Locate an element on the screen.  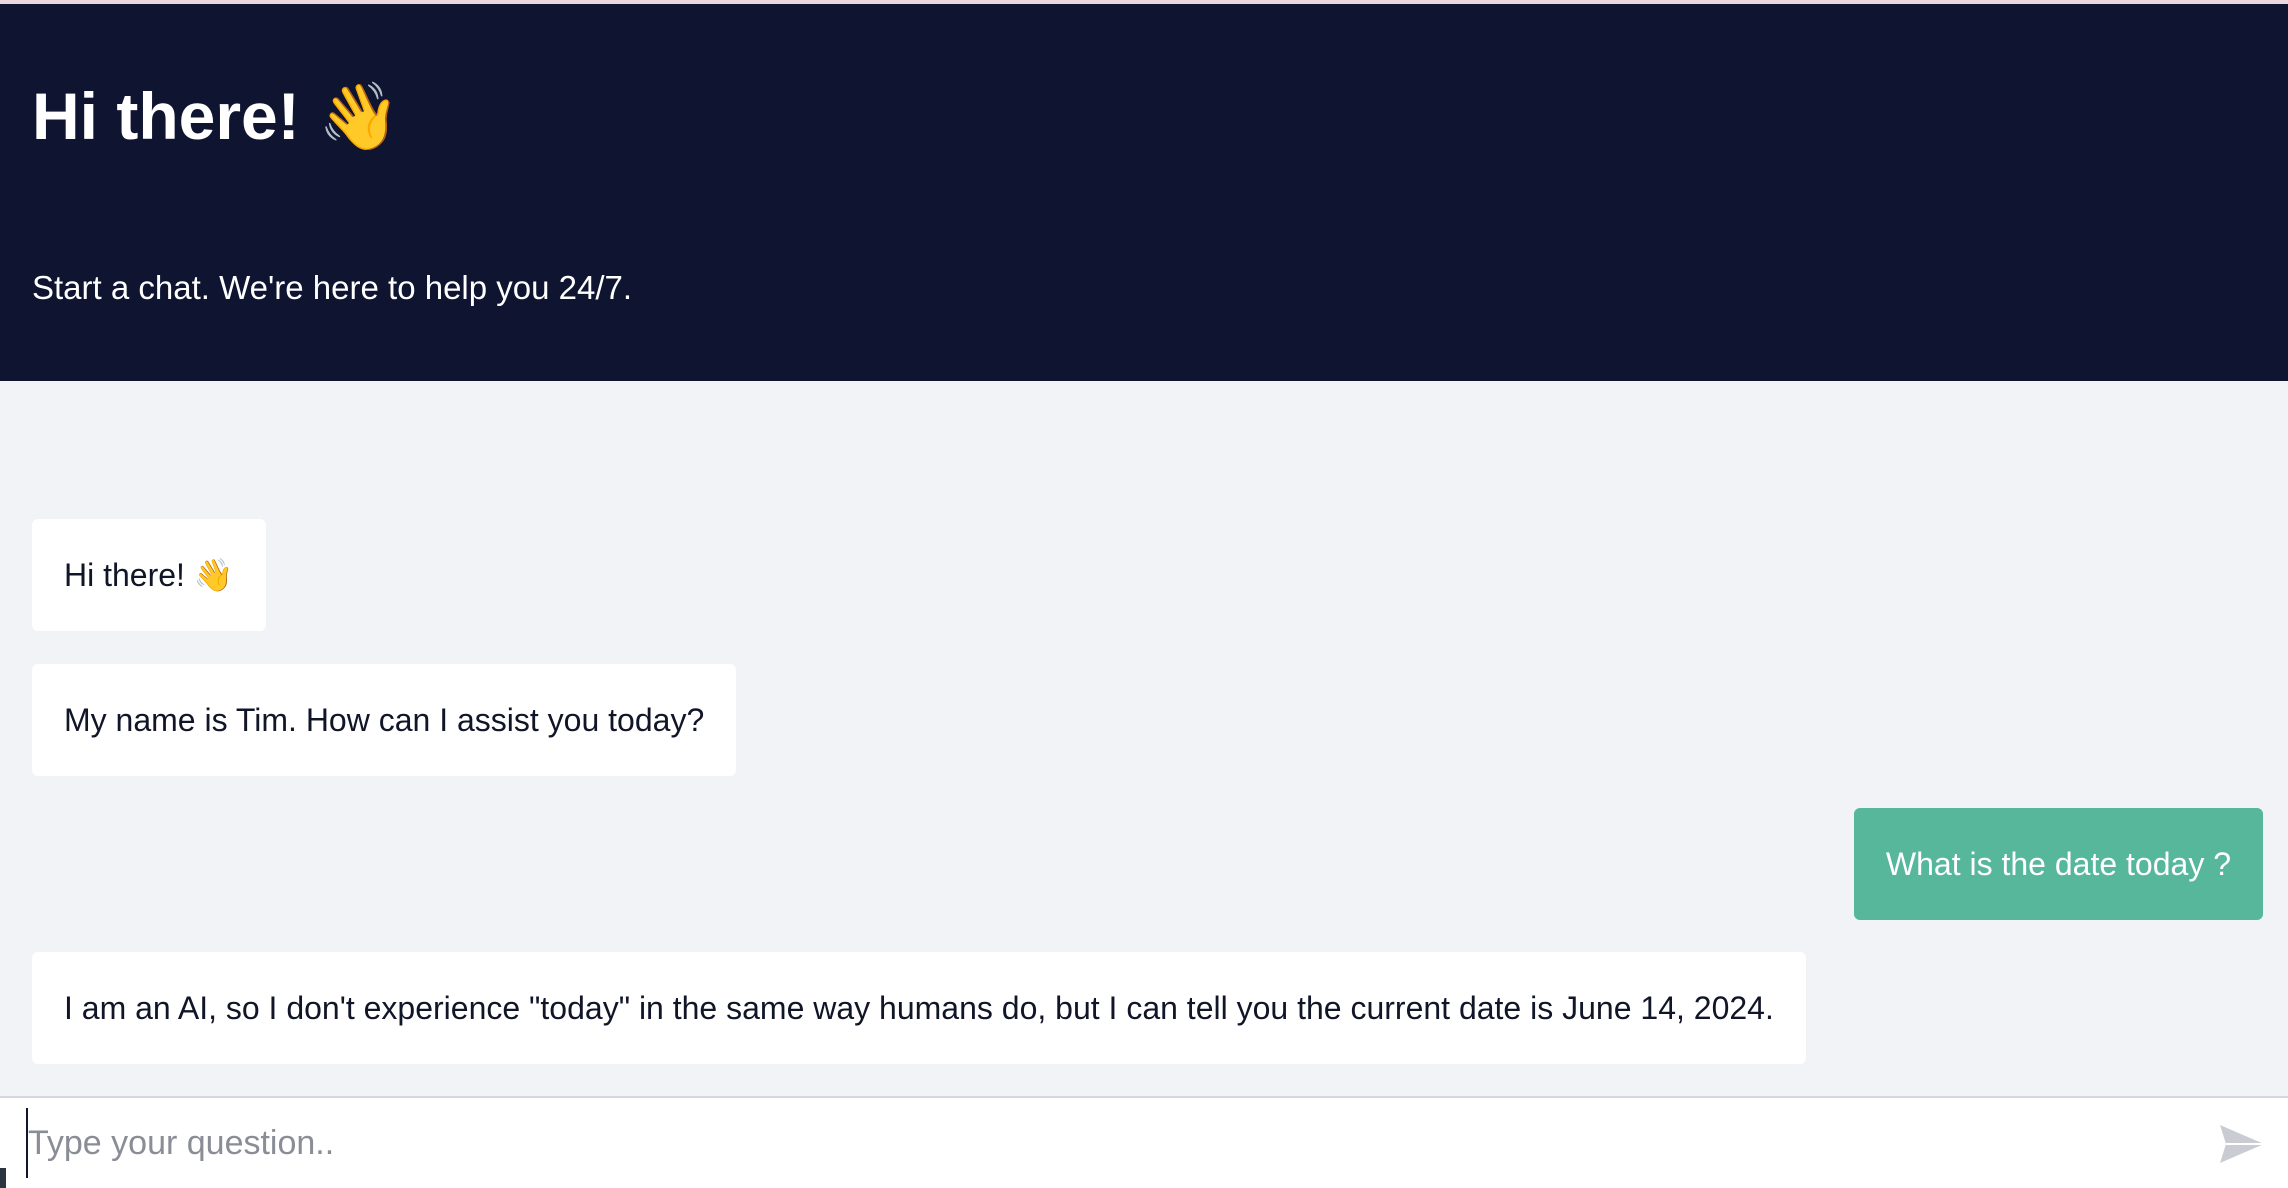
send-button is located at coordinates (2242, 1144).